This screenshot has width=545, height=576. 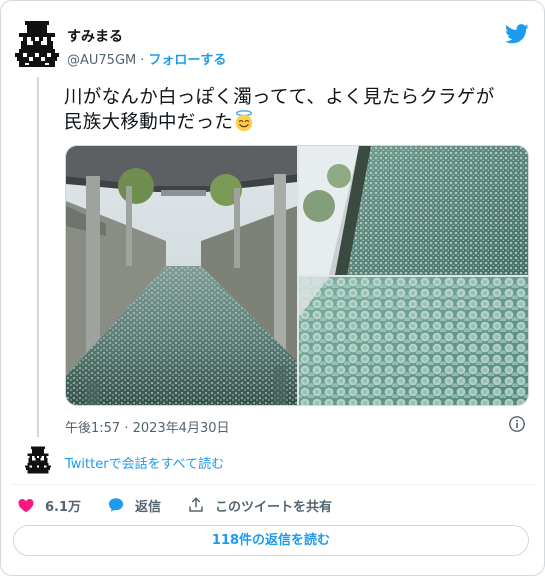 What do you see at coordinates (38, 460) in the screenshot?
I see `author-avatar-small` at bounding box center [38, 460].